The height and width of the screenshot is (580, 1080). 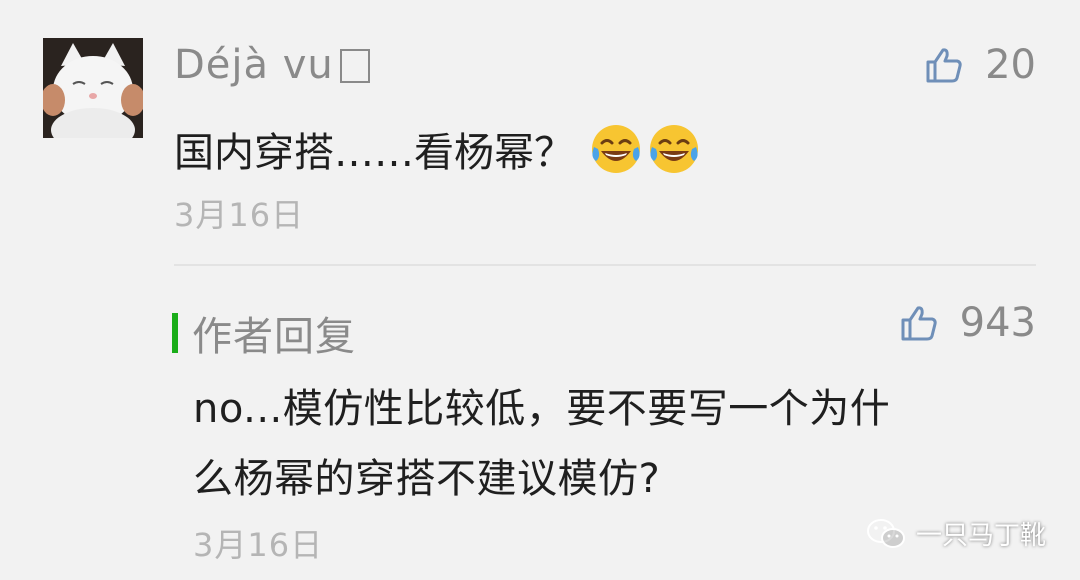 I want to click on reply-like-button: 943, so click(x=968, y=323).